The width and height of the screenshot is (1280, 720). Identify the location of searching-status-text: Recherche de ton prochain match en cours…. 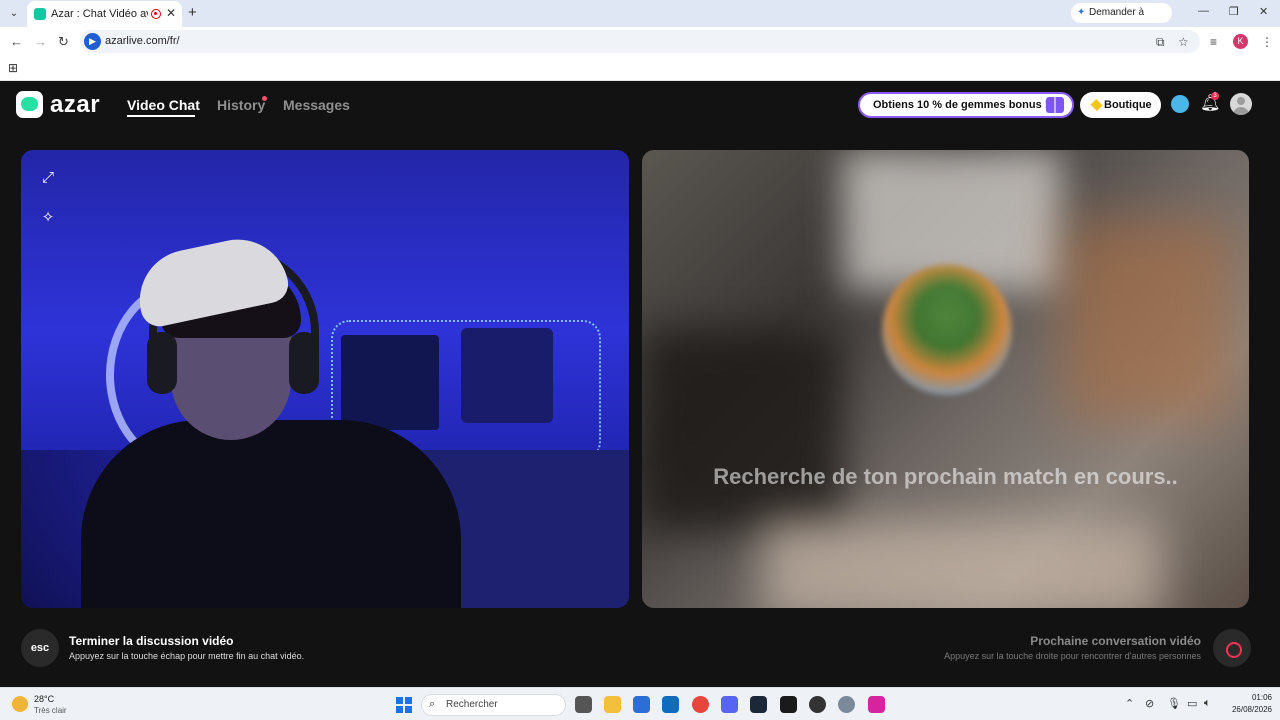
(945, 476).